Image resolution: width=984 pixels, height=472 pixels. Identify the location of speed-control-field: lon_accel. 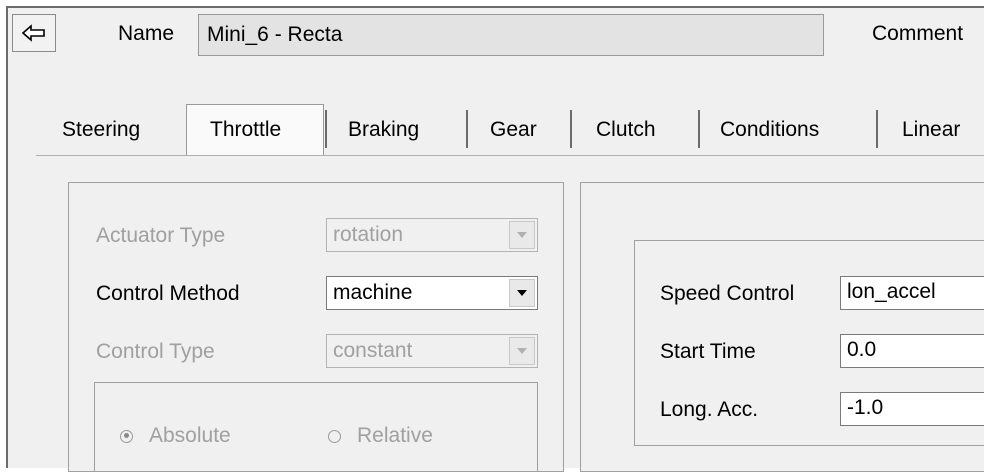
(912, 293).